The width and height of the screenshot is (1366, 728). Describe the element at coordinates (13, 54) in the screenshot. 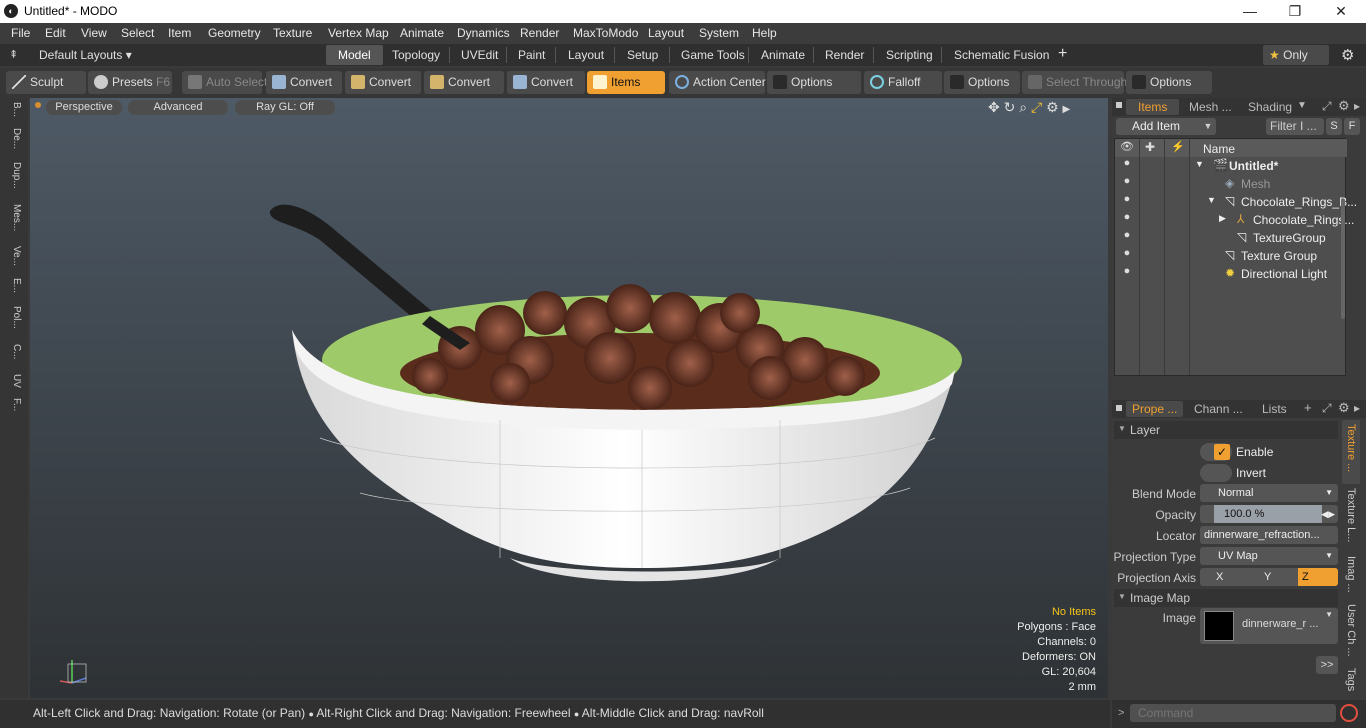

I see `pin-icon: ⇞` at that location.